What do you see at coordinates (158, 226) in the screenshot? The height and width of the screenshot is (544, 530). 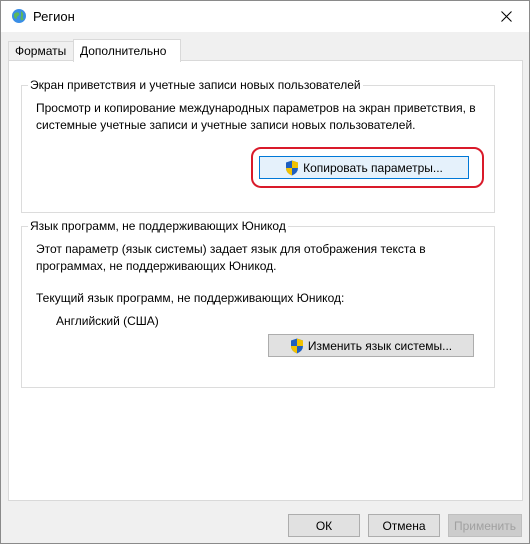 I see `unicode-group-legend: Язык программ, не поддерживающих Юникод` at bounding box center [158, 226].